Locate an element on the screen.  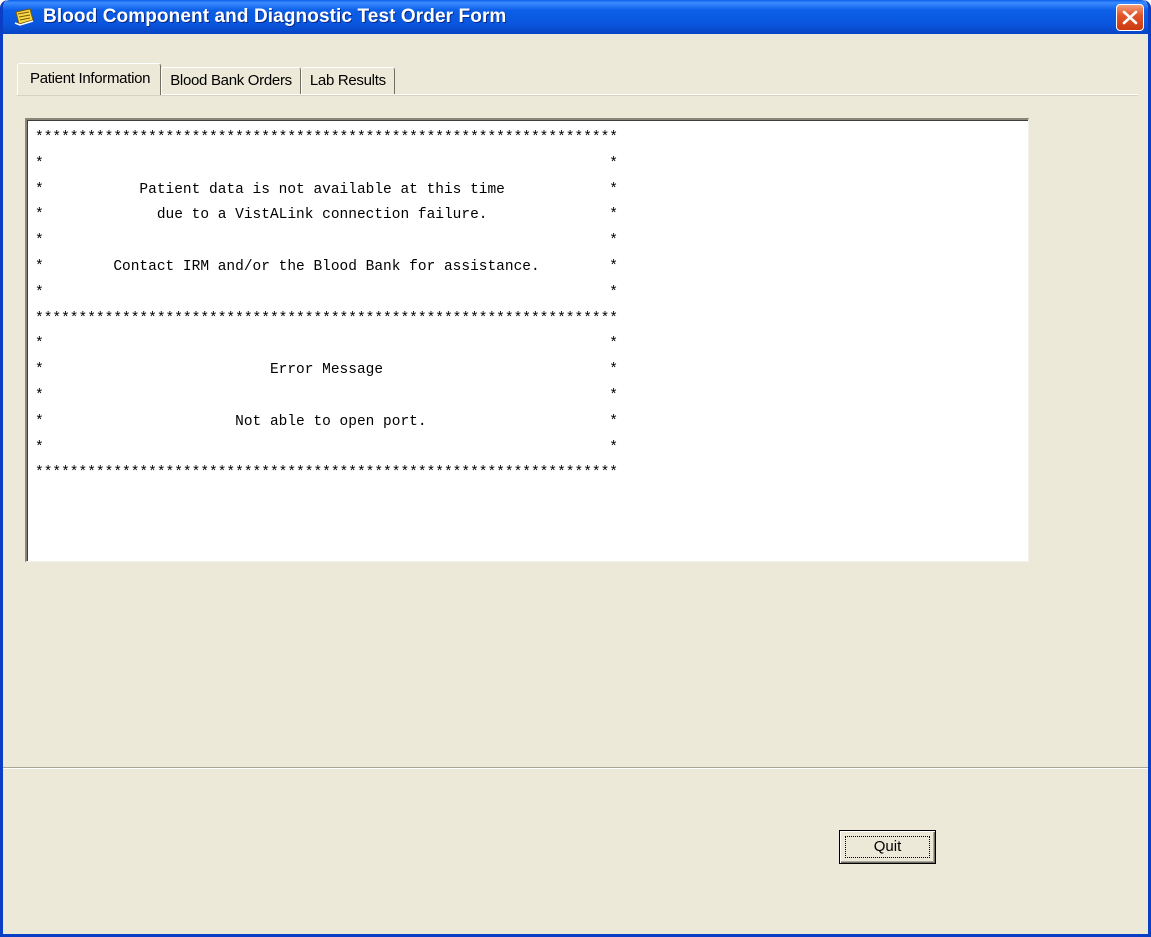
quit-button-label: Quit is located at coordinates (887, 847).